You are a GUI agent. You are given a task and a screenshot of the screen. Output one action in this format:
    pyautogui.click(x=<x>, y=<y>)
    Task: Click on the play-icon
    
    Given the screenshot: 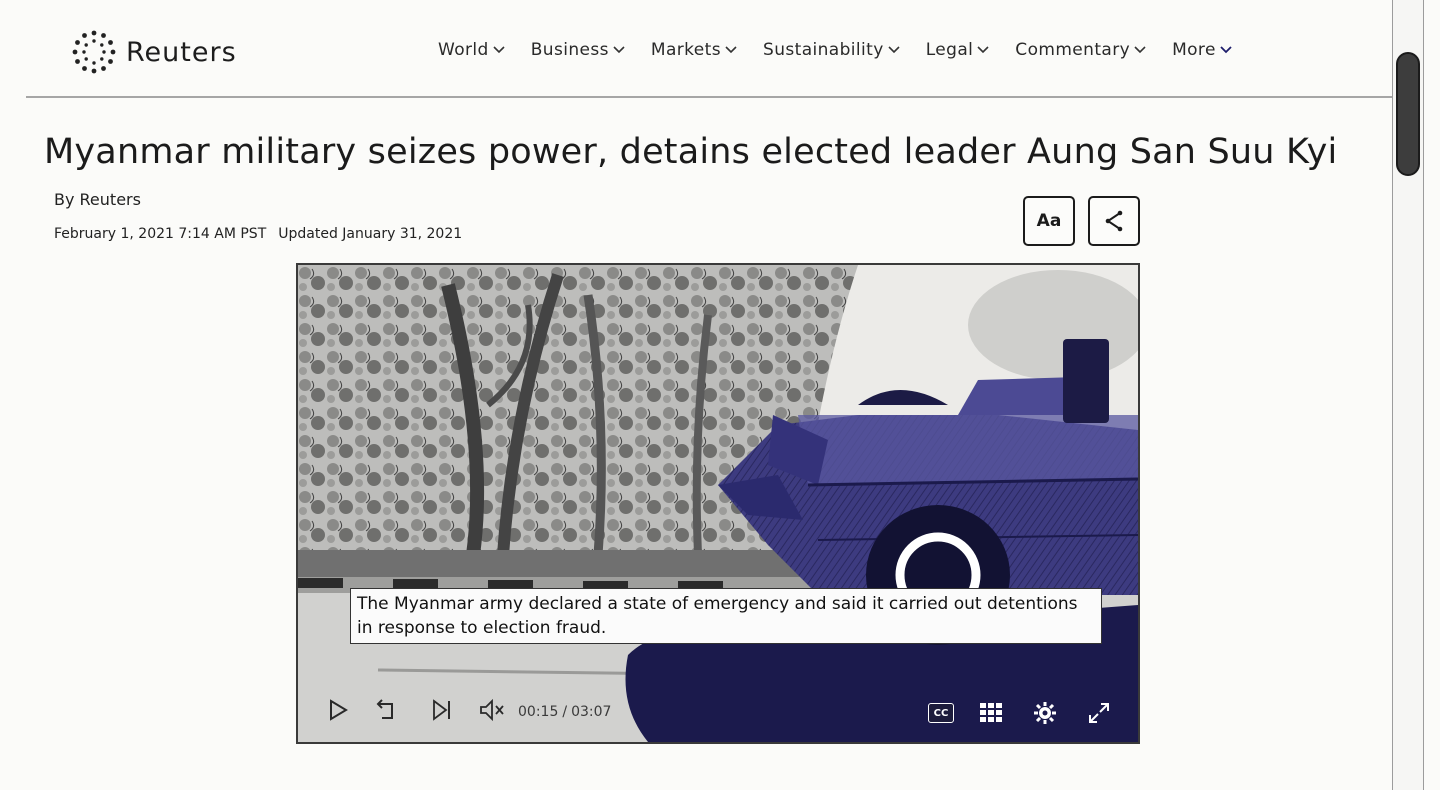 What is the action you would take?
    pyautogui.click(x=339, y=710)
    